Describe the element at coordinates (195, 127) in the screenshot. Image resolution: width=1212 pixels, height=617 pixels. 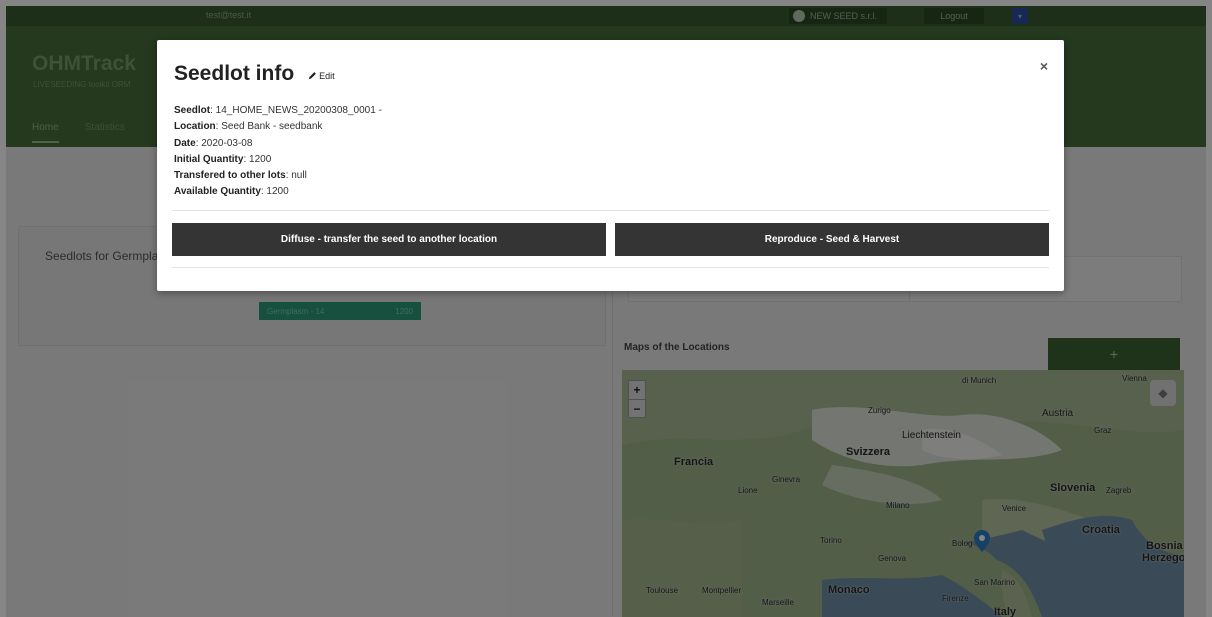
I see `detail-label: Location` at that location.